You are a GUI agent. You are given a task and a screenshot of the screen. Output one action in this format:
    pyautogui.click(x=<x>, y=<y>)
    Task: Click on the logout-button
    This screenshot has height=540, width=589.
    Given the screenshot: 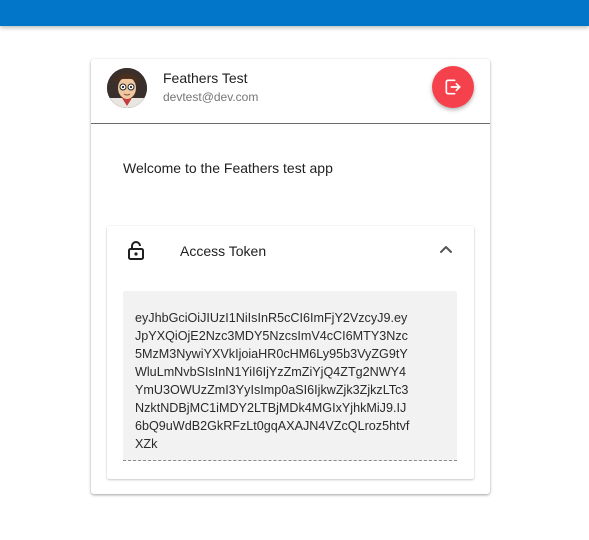 What is the action you would take?
    pyautogui.click(x=453, y=87)
    